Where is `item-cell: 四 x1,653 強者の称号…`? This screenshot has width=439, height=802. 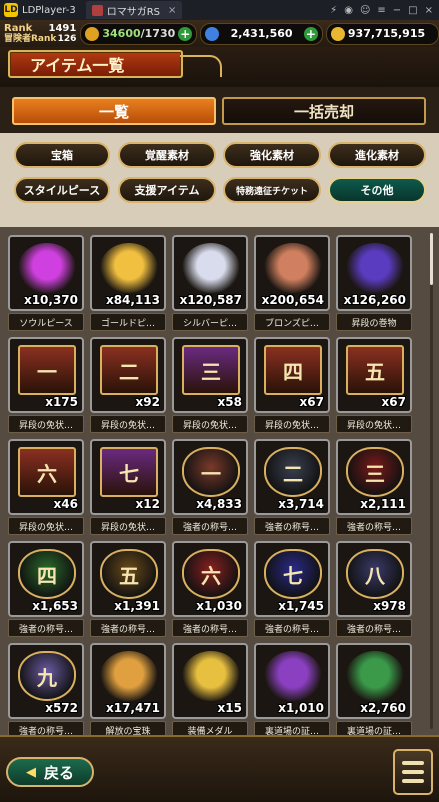
item-cell: 四 x1,653 強者の称号… is located at coordinates (46, 592).